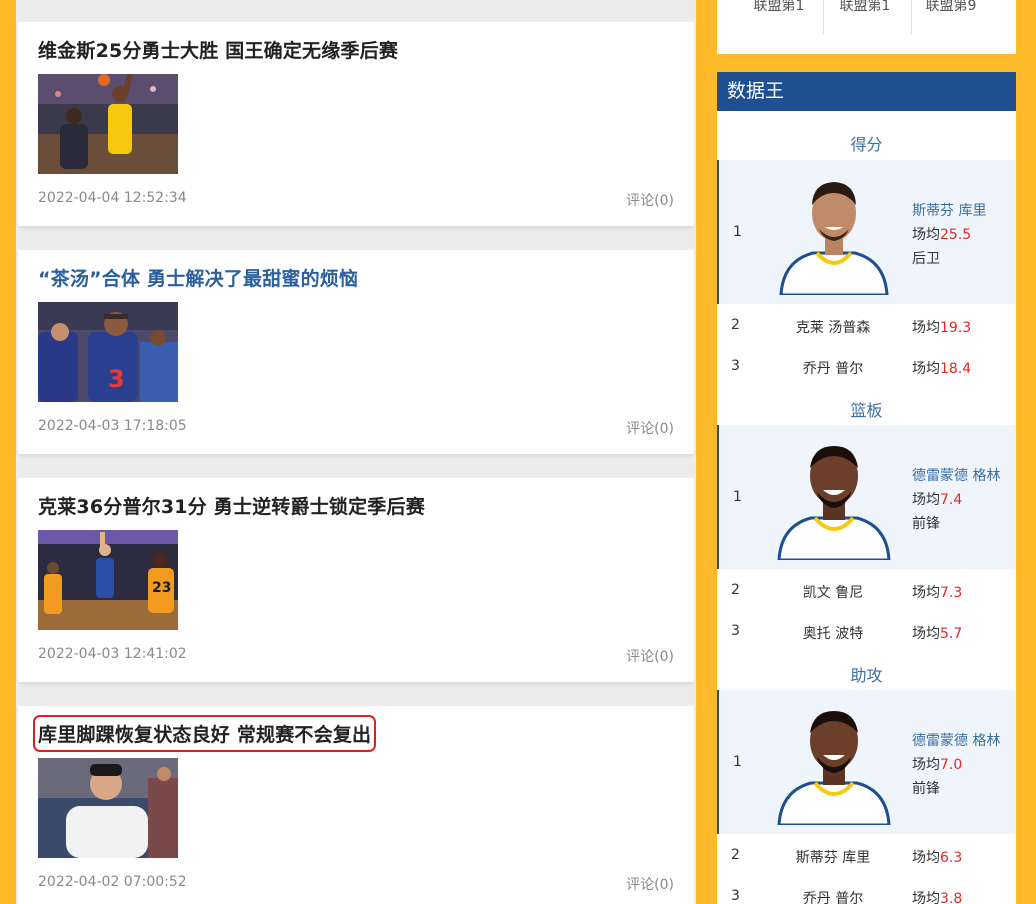 The height and width of the screenshot is (904, 1036). I want to click on stat-value: 5.7, so click(951, 634).